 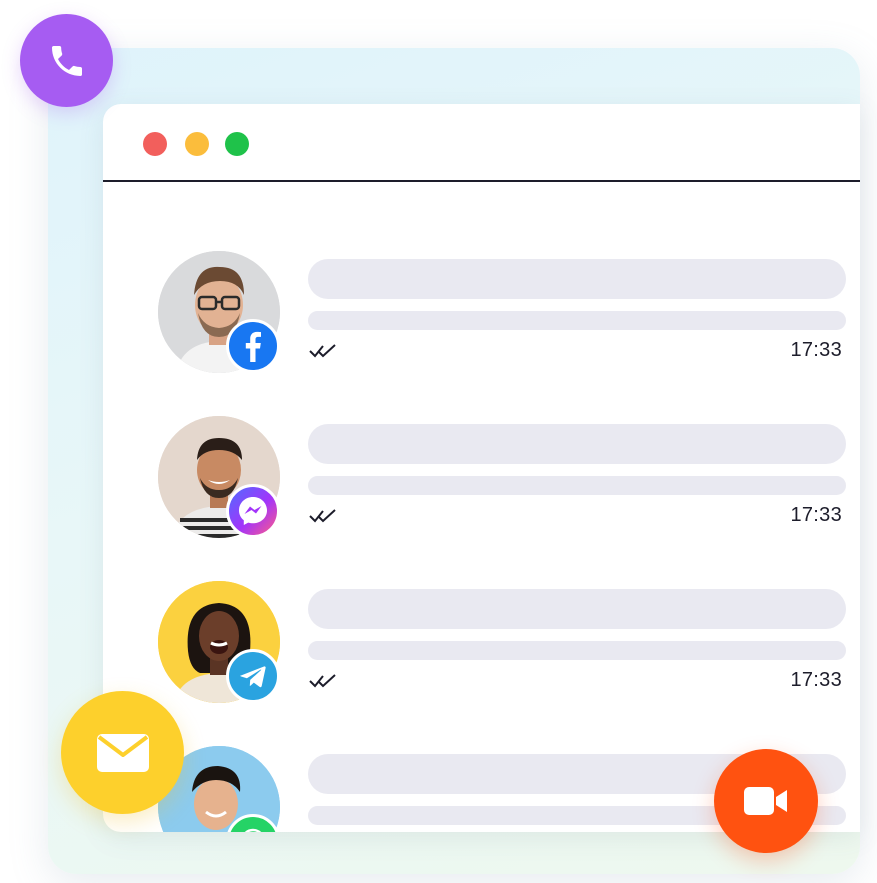 I want to click on mail-icon, so click(x=122, y=752).